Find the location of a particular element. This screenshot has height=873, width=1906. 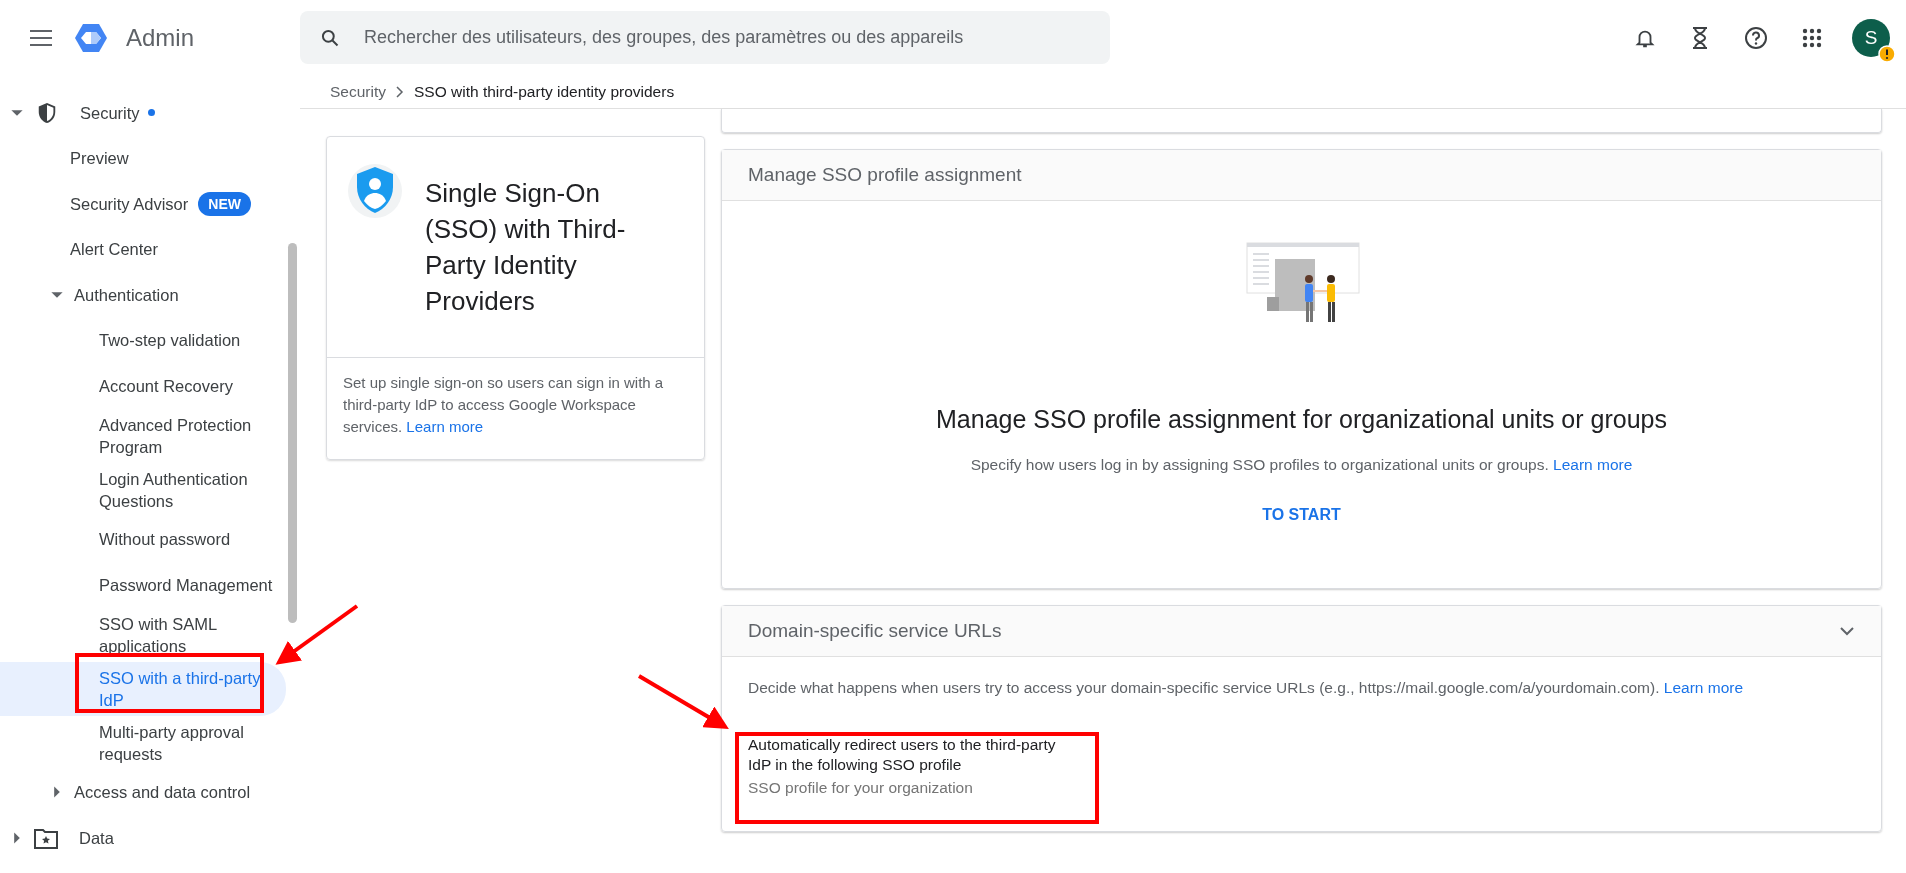

setting-label: Automatically redirect users to the third-party IdP in the following SSO profile is located at coordinates (902, 755).